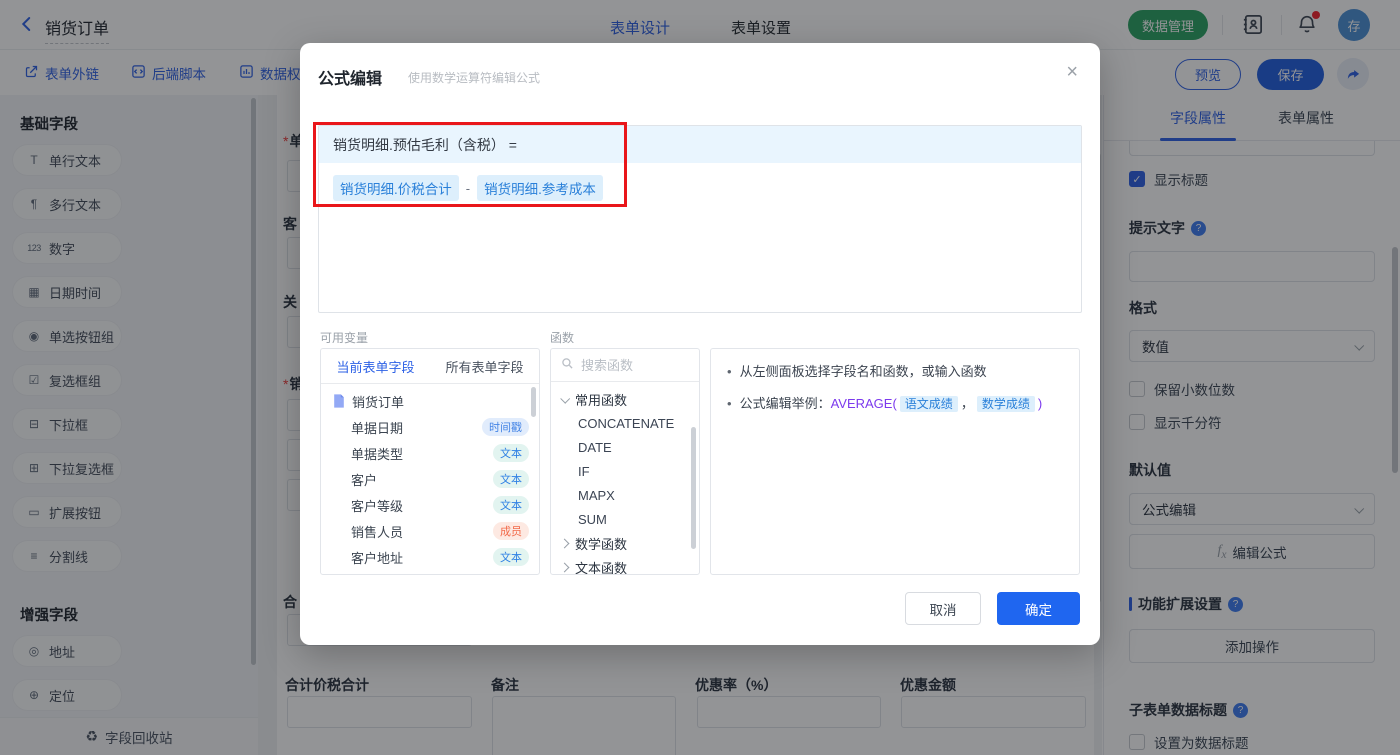 The height and width of the screenshot is (755, 1400). Describe the element at coordinates (430, 427) in the screenshot. I see `variable-row: 单据日期 时间戳` at that location.